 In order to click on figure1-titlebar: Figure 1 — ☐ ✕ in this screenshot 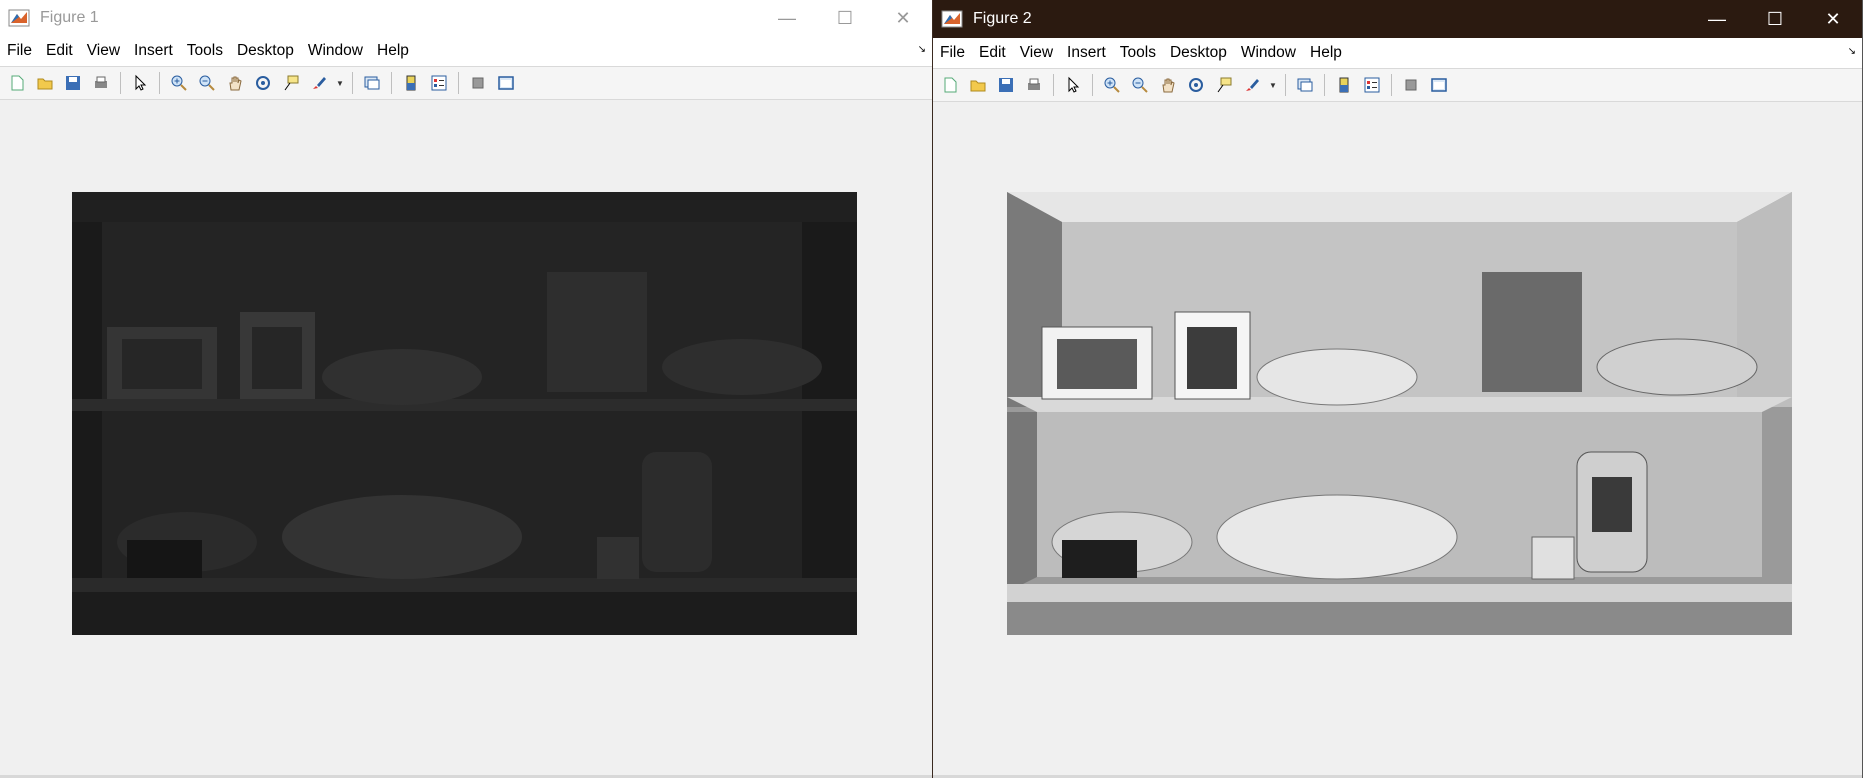, I will do `click(466, 18)`.